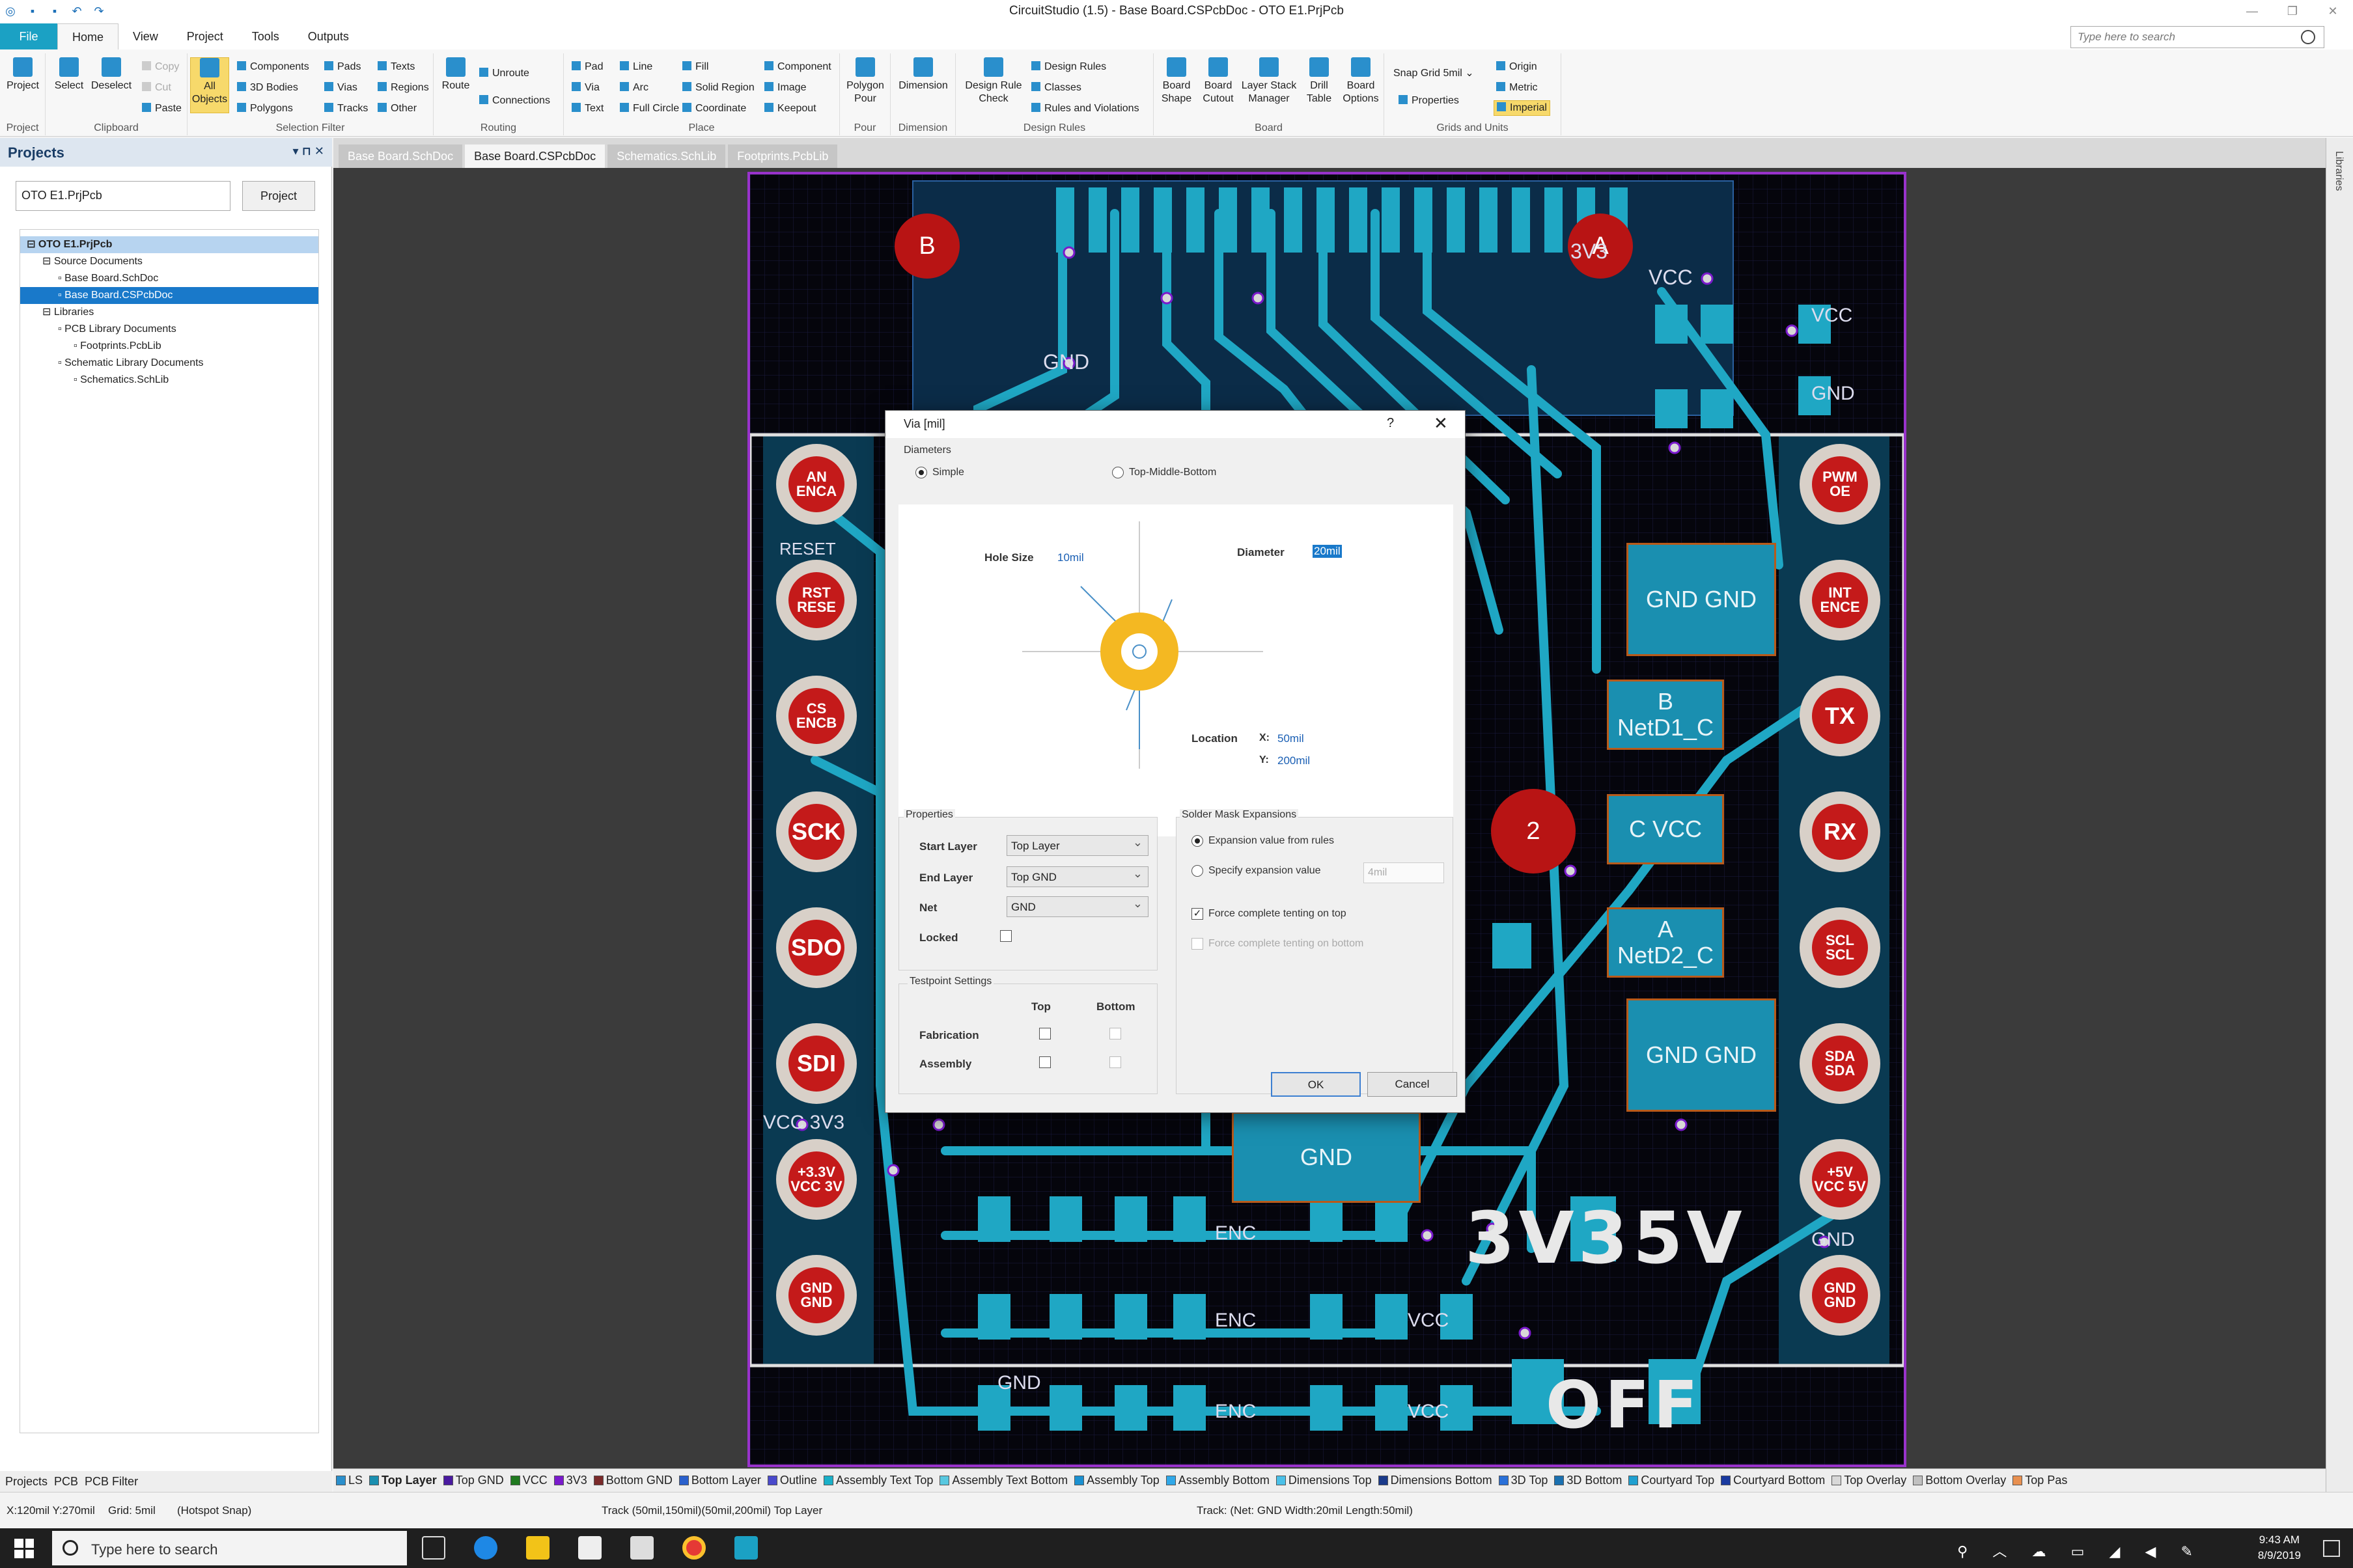 The height and width of the screenshot is (1568, 2353). What do you see at coordinates (634, 88) in the screenshot?
I see `place-arc: Arc` at bounding box center [634, 88].